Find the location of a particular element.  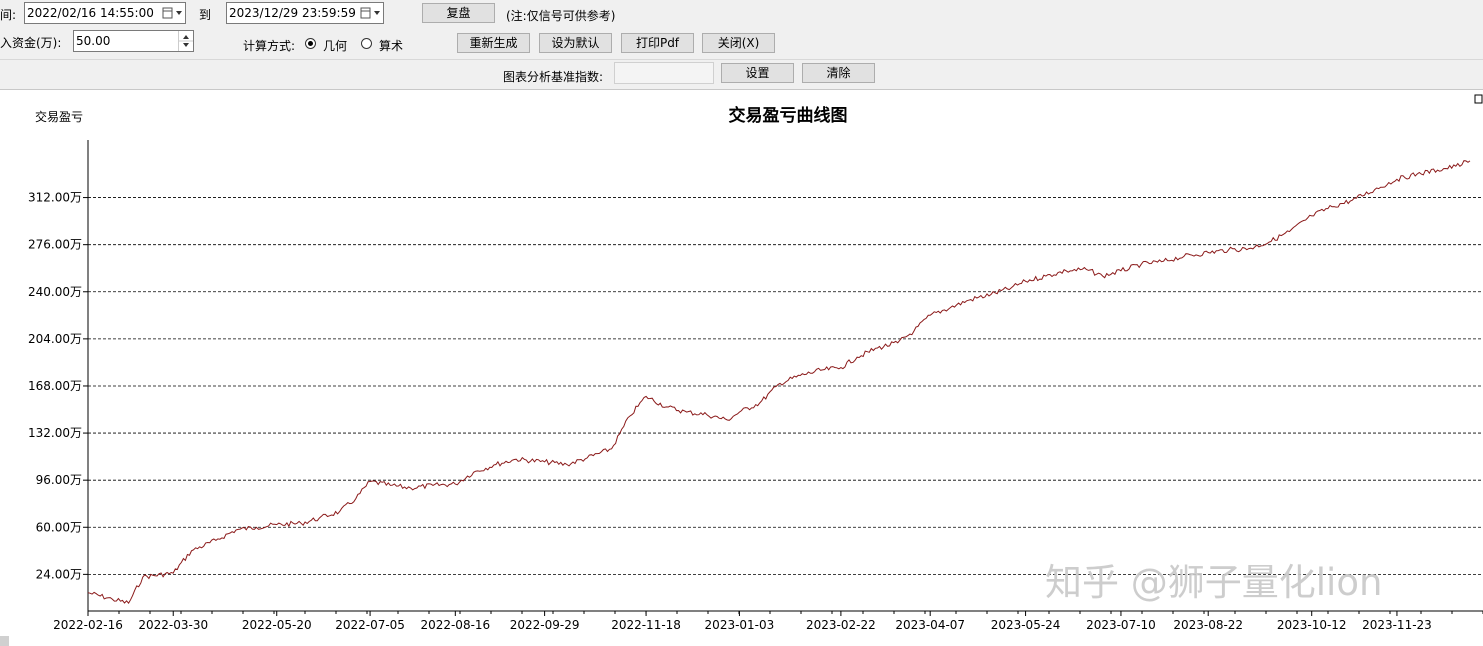

start-date-value: 2022/02/16 14:55:00 is located at coordinates (90, 13).